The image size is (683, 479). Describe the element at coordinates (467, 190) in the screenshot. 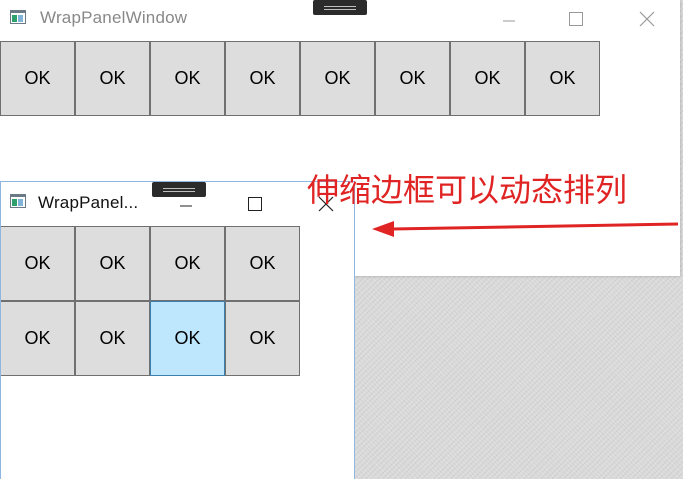

I see `annotation-text: 伸缩边框可以动态排列` at that location.